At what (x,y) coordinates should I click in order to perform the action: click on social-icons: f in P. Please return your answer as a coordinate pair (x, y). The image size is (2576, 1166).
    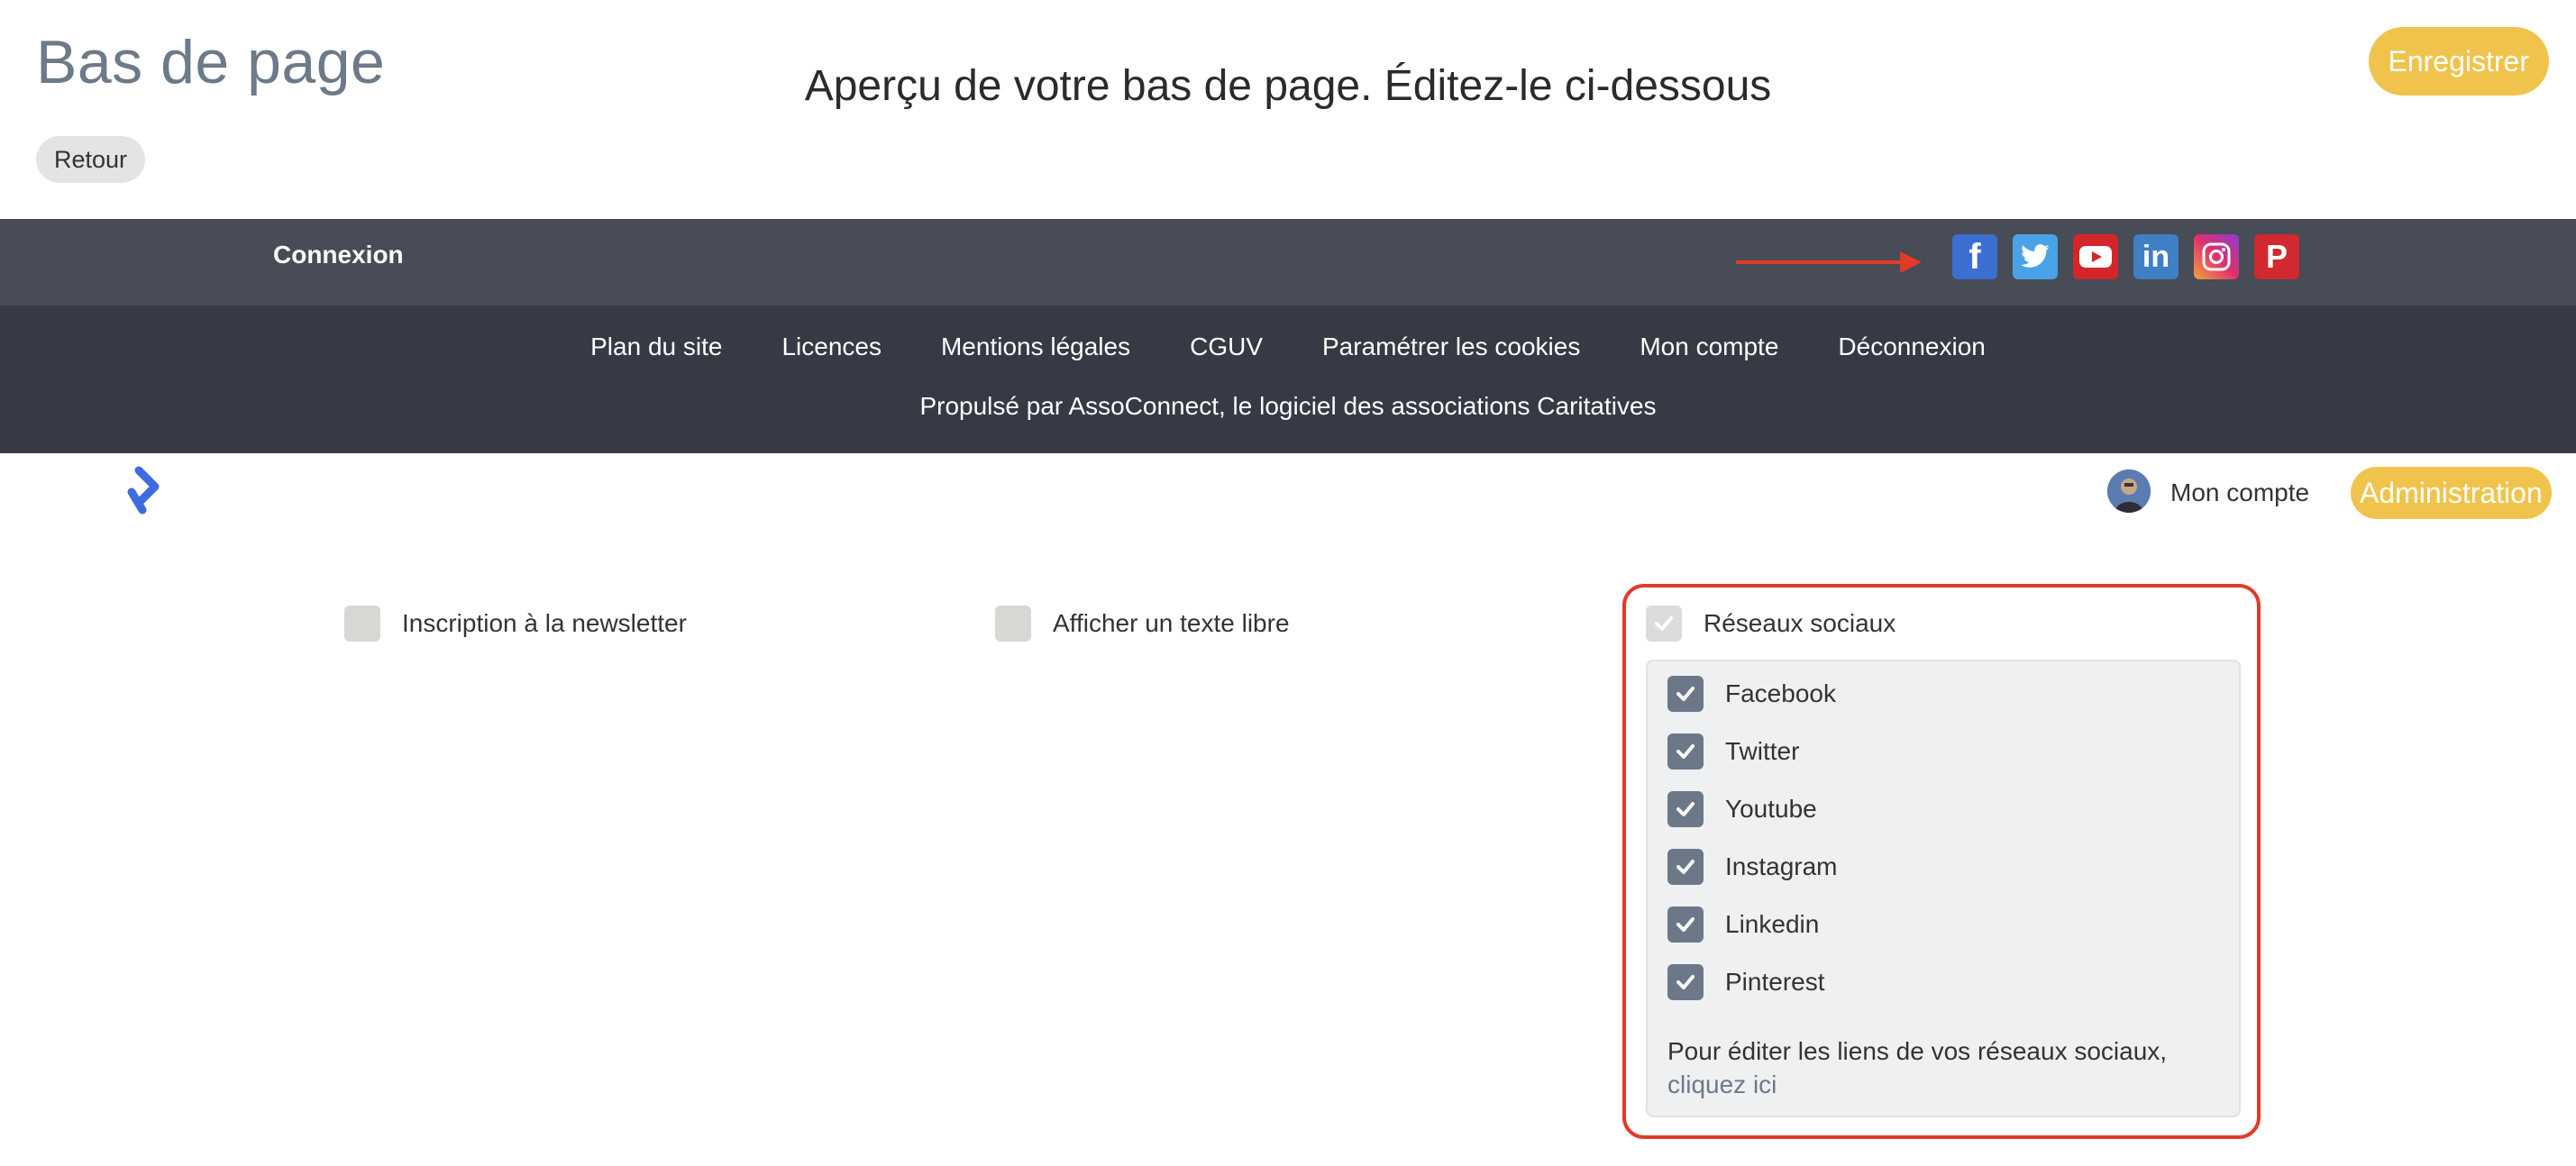
    Looking at the image, I should click on (2125, 256).